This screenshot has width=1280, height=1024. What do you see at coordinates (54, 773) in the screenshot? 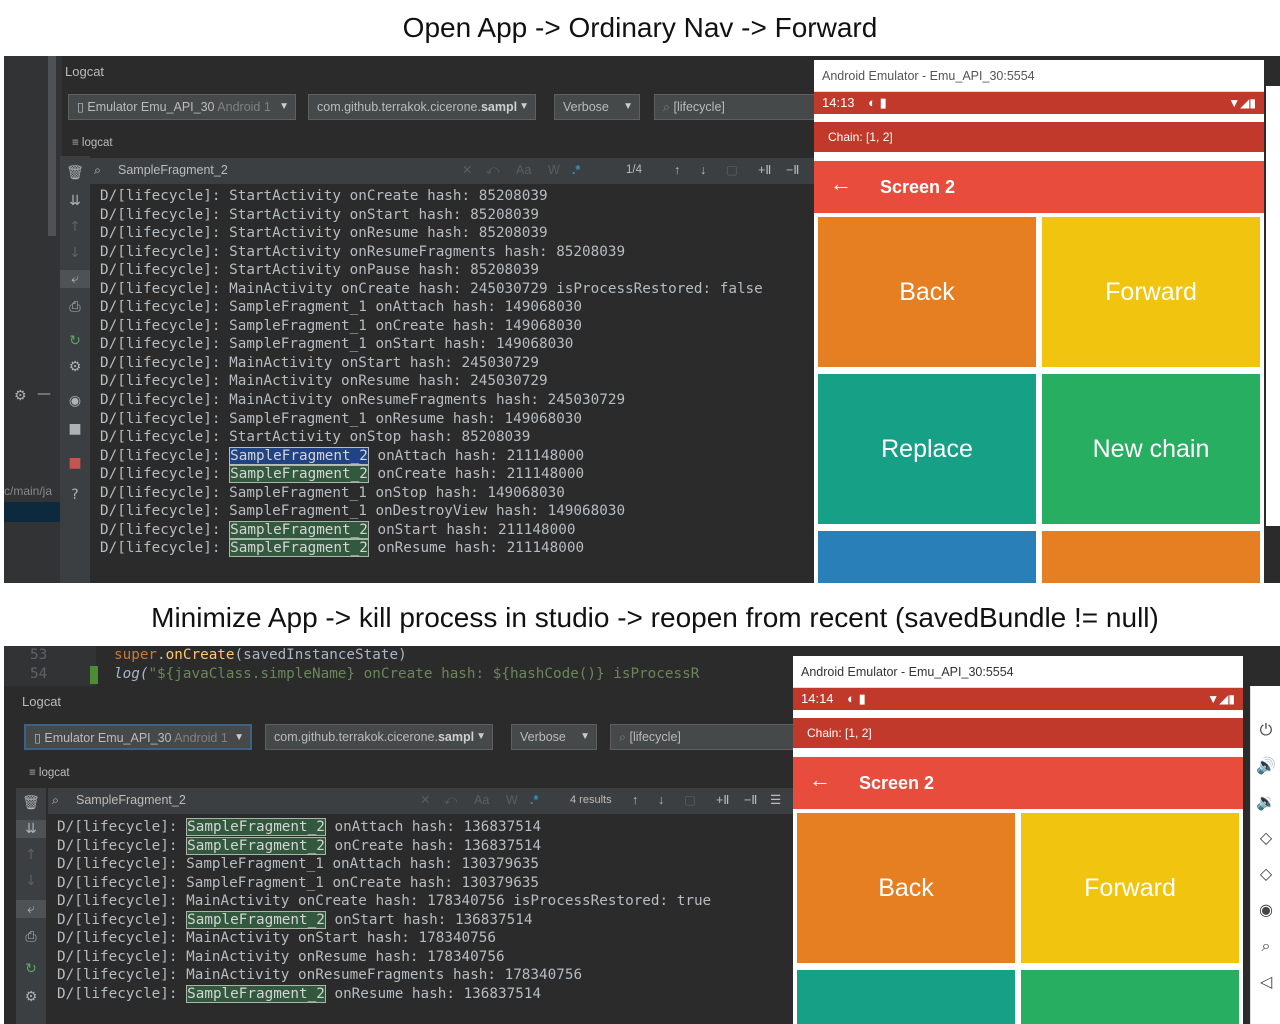
I see `logcat-tab-label: logcat` at bounding box center [54, 773].